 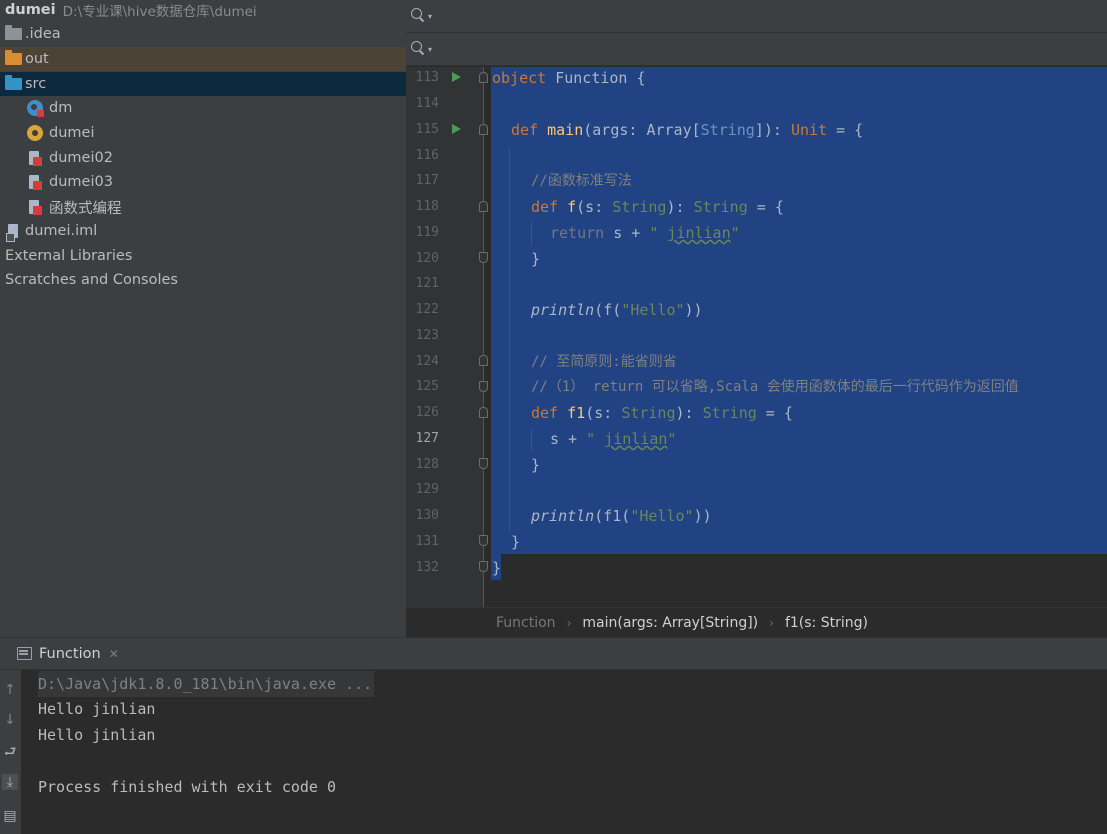 What do you see at coordinates (670, 623) in the screenshot?
I see `breadcrumb-item: main(args: Array[String])` at bounding box center [670, 623].